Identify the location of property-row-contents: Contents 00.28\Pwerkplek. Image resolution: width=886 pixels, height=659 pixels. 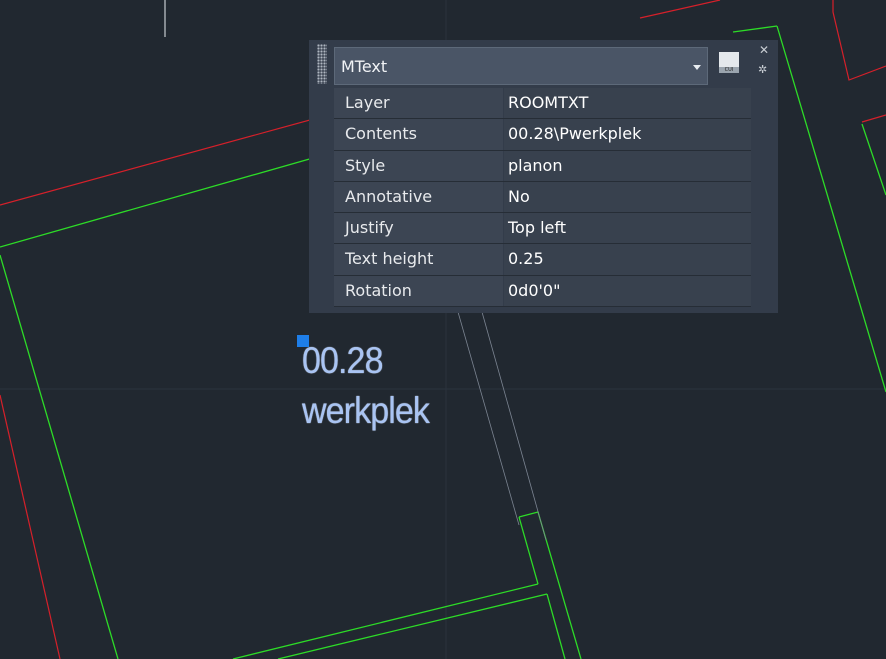
(542, 135).